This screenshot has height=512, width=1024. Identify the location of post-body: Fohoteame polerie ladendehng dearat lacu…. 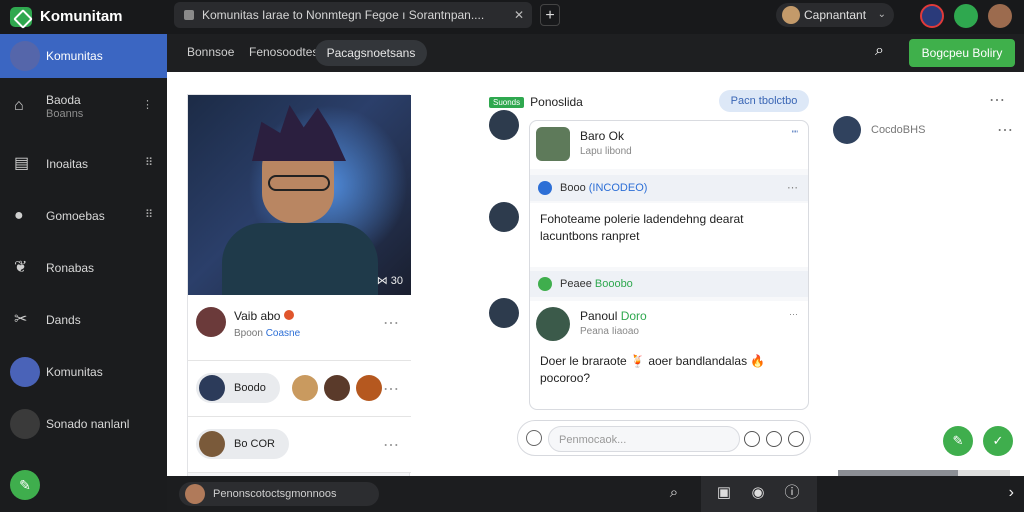
(669, 235).